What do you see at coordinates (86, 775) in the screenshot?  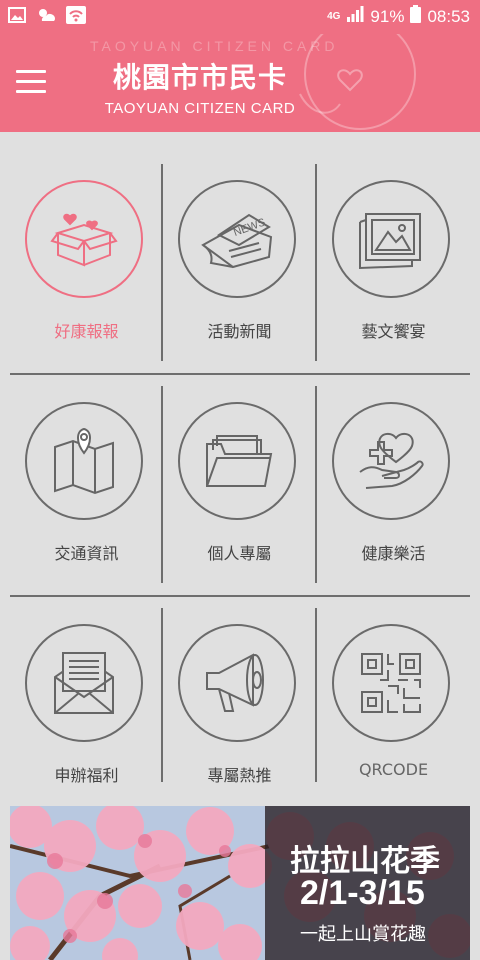 I see `menu-item-label: 申辦福利` at bounding box center [86, 775].